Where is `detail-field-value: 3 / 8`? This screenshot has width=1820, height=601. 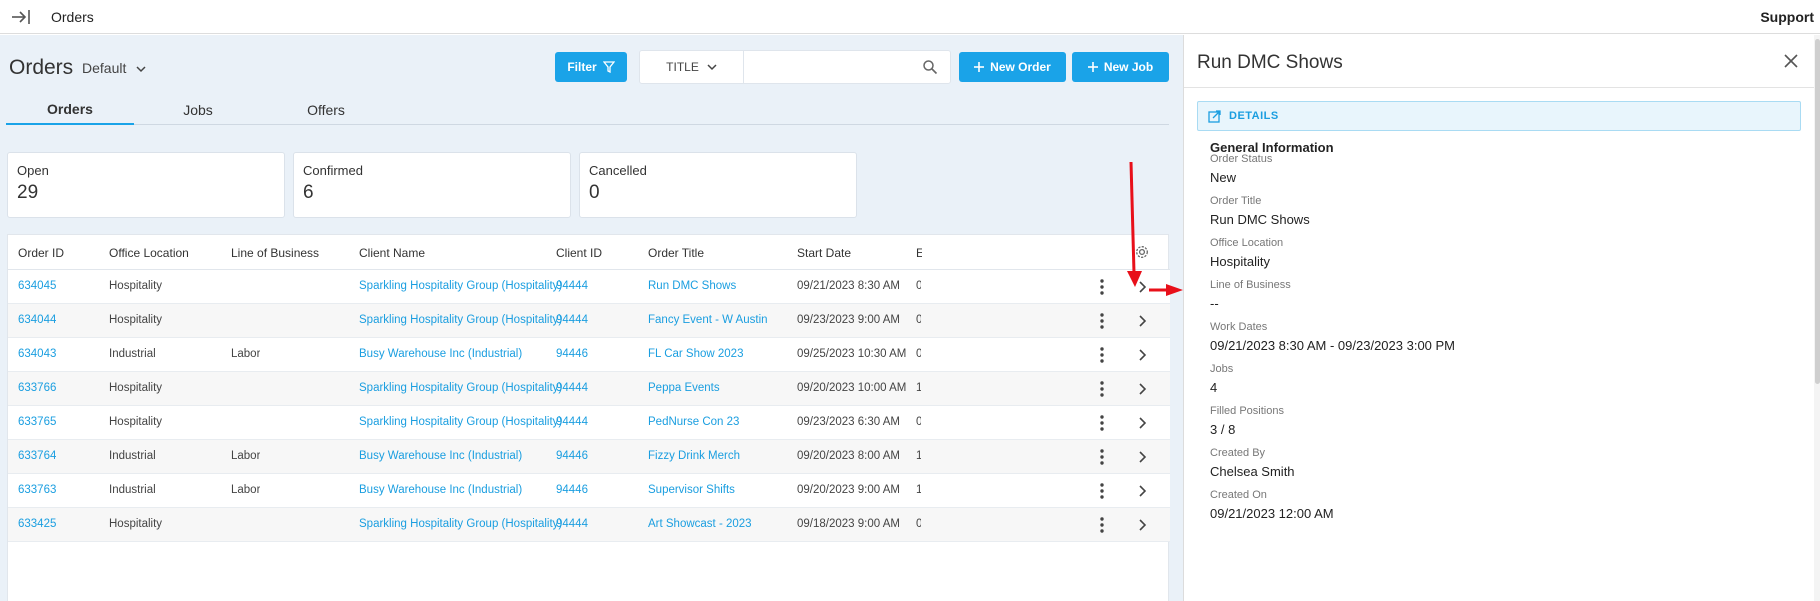
detail-field-value: 3 / 8 is located at coordinates (1223, 429).